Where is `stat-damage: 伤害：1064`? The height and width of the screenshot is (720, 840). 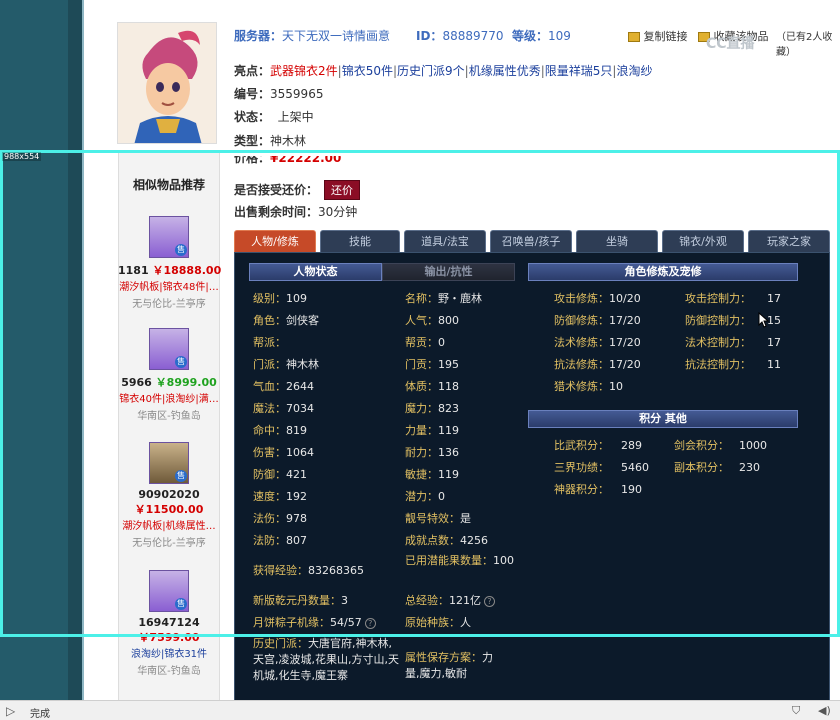 stat-damage: 伤害：1064 is located at coordinates (283, 452).